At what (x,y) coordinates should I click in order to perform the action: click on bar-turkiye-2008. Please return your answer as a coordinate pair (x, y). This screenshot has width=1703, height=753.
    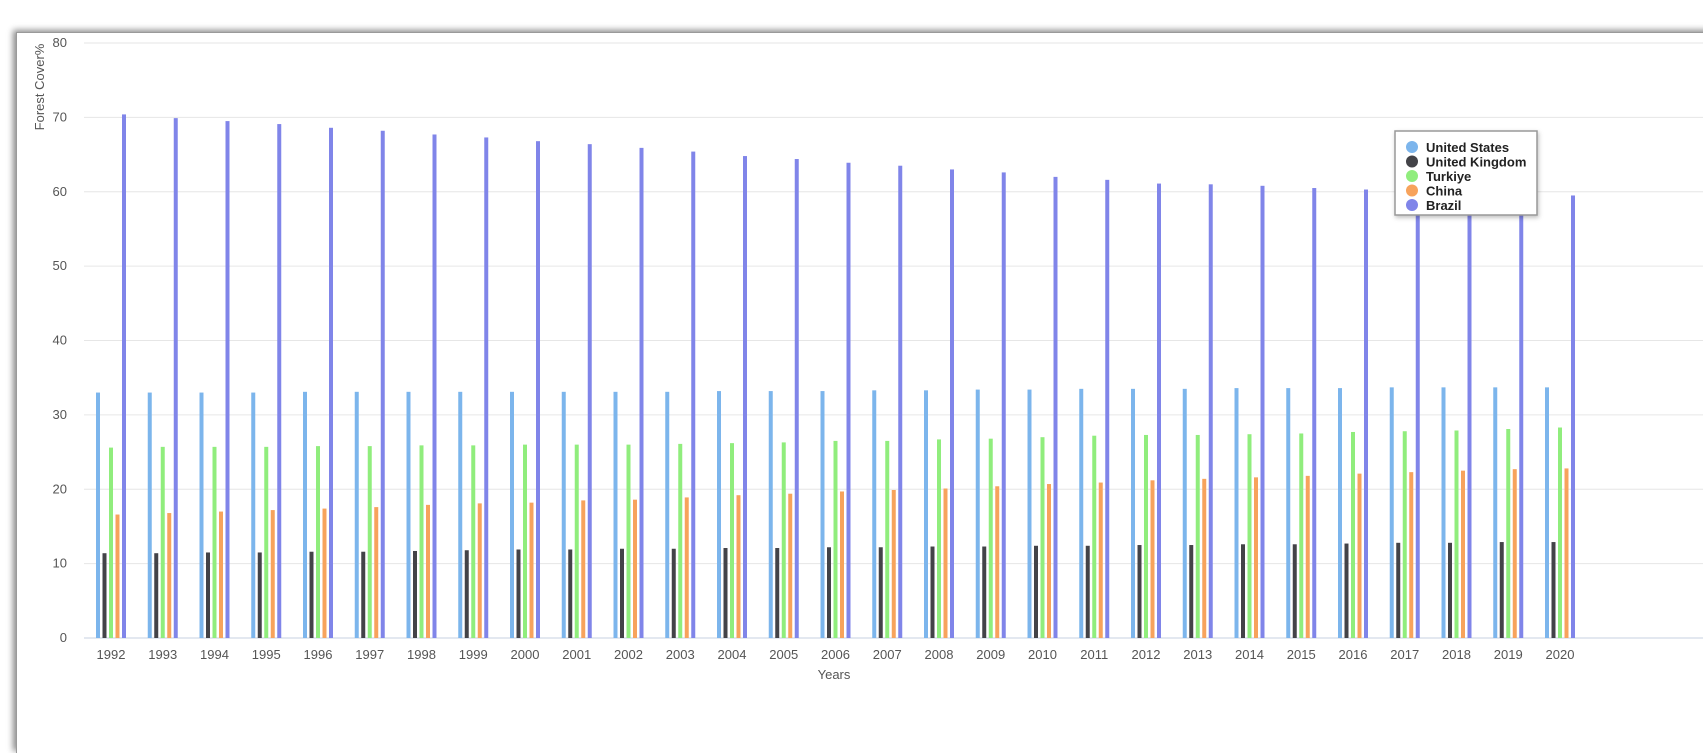
    Looking at the image, I should click on (939, 538).